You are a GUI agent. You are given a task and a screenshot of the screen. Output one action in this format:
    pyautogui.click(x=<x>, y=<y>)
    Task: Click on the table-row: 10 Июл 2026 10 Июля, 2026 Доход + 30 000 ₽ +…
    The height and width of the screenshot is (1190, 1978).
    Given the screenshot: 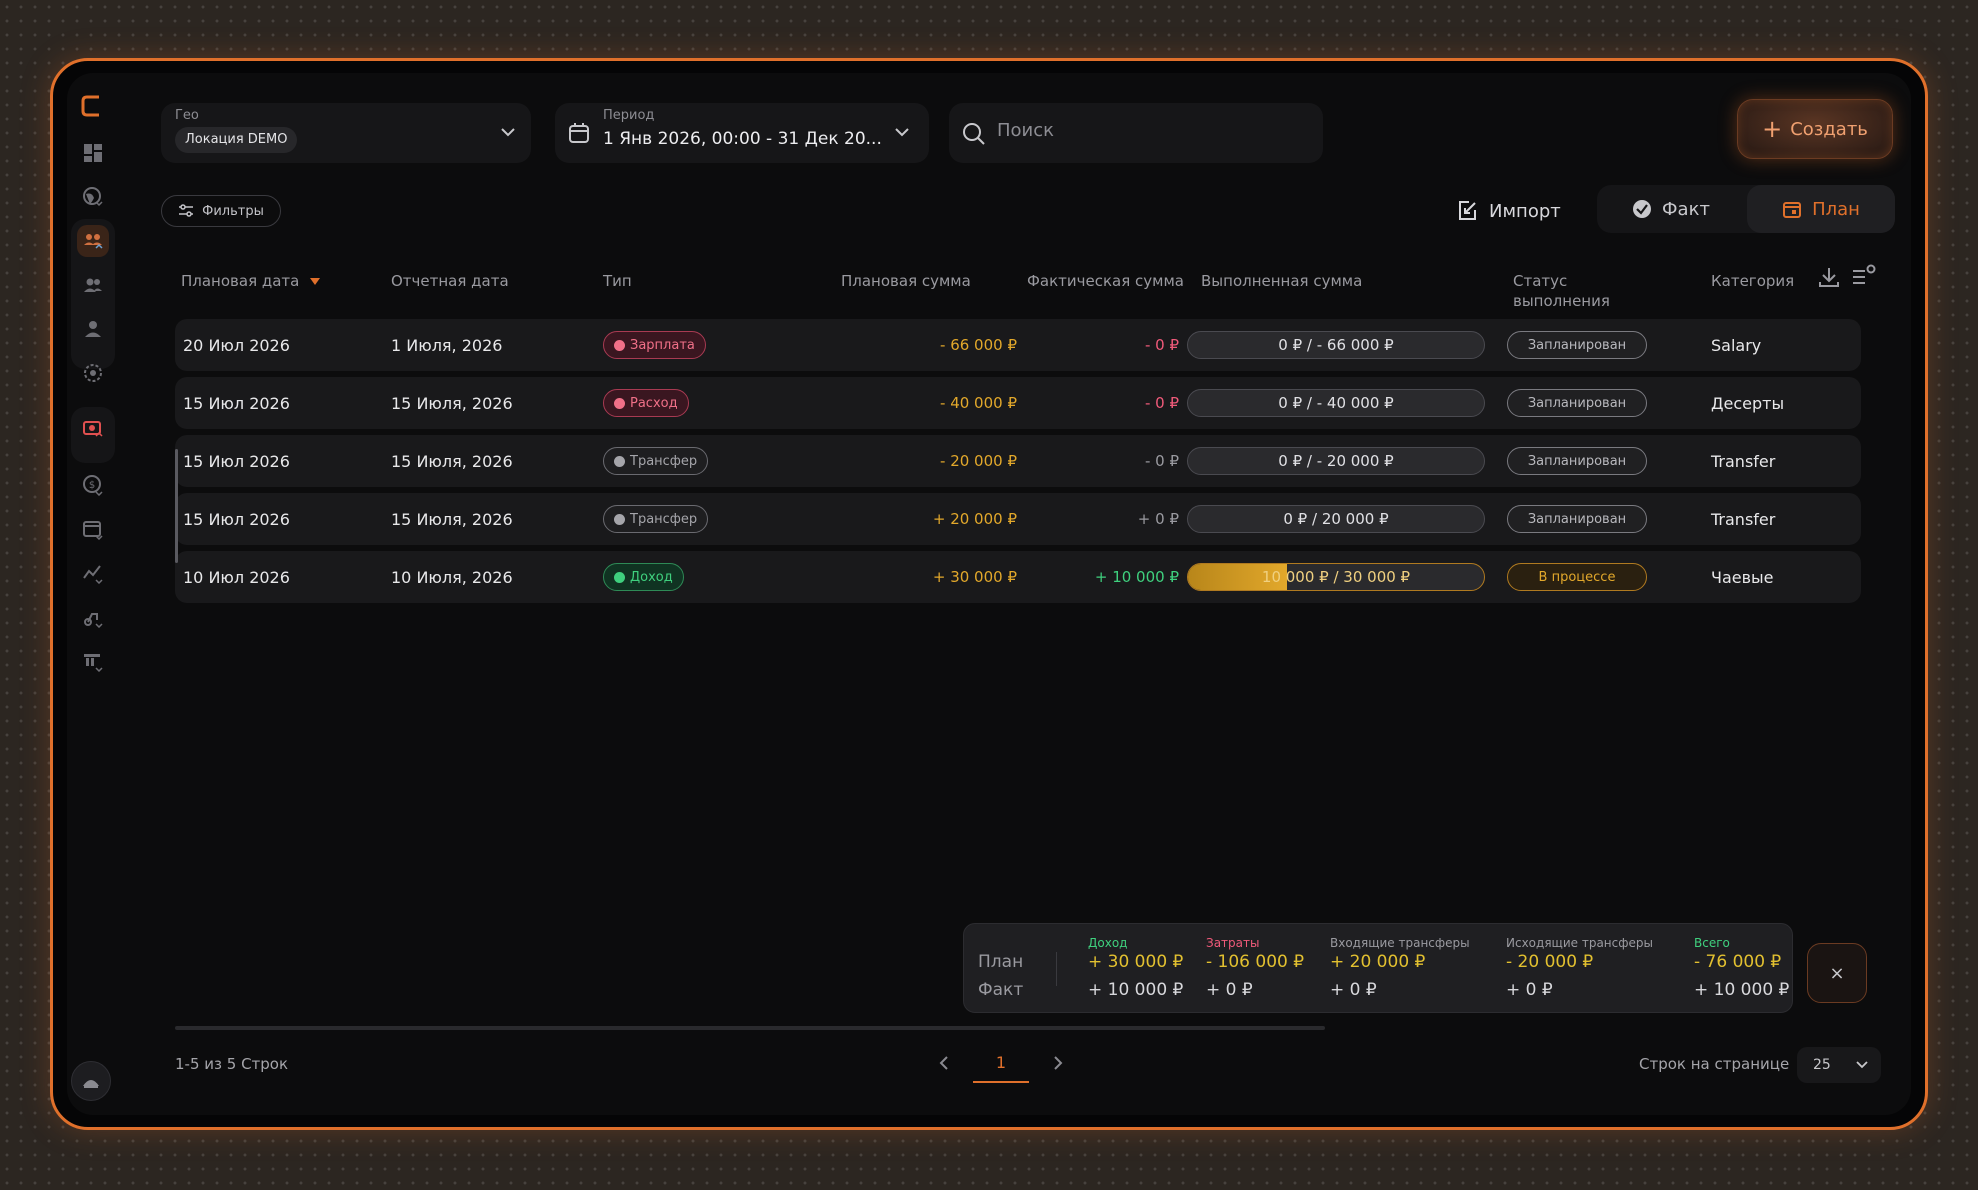 What is the action you would take?
    pyautogui.click(x=1018, y=577)
    